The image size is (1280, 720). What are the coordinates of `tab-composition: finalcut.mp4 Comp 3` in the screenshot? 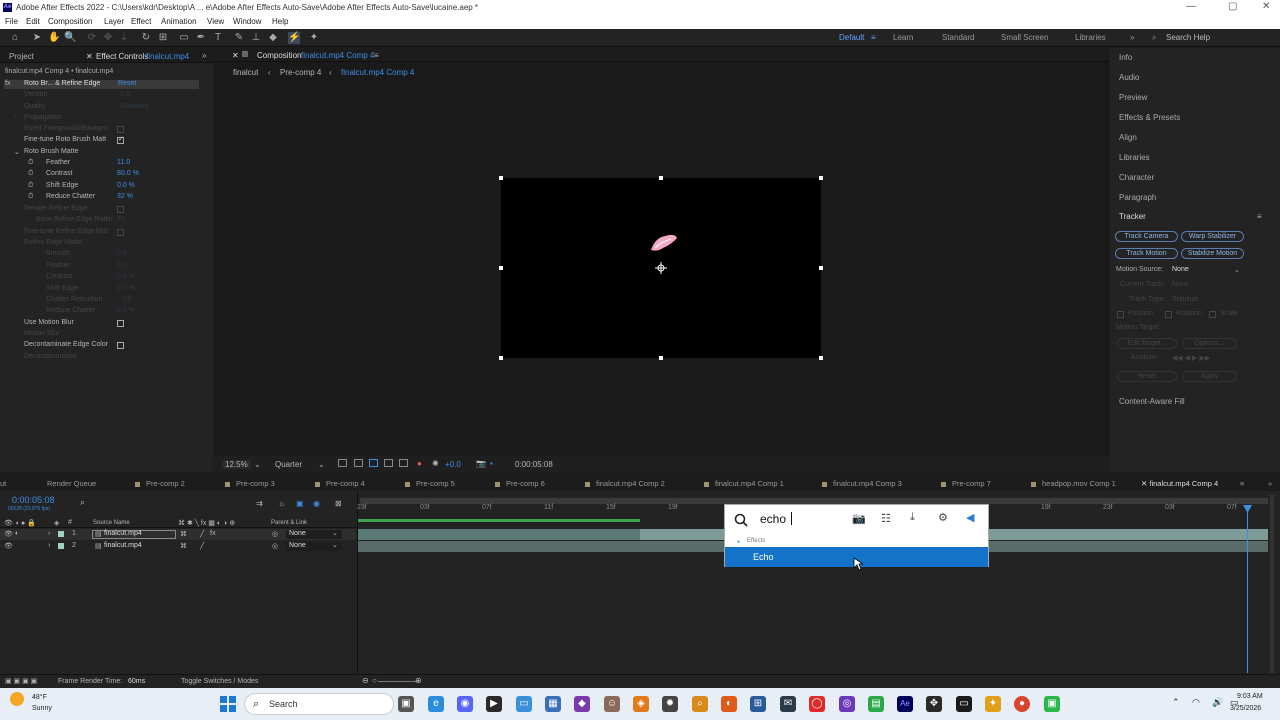 It's located at (862, 483).